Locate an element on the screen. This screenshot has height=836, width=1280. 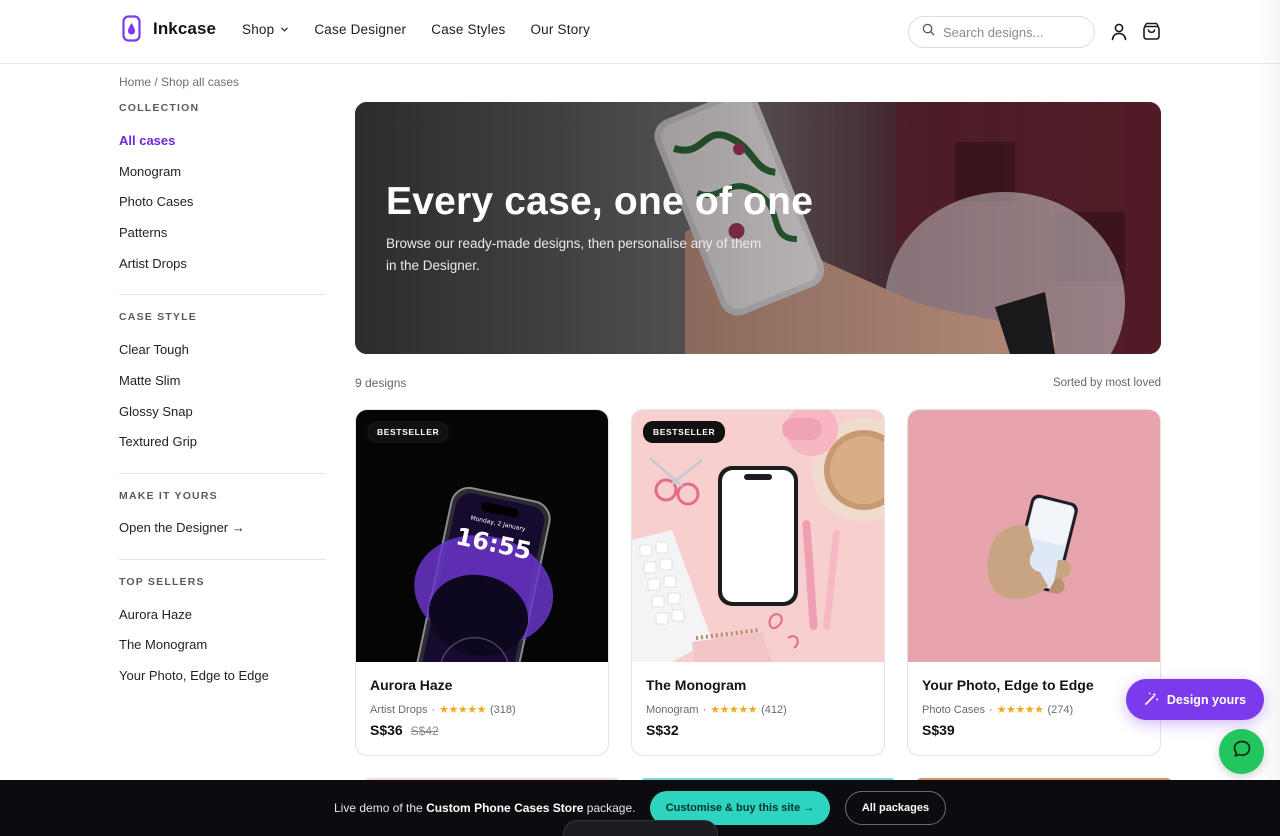
design-yours-button: Design yours is located at coordinates (1195, 699).